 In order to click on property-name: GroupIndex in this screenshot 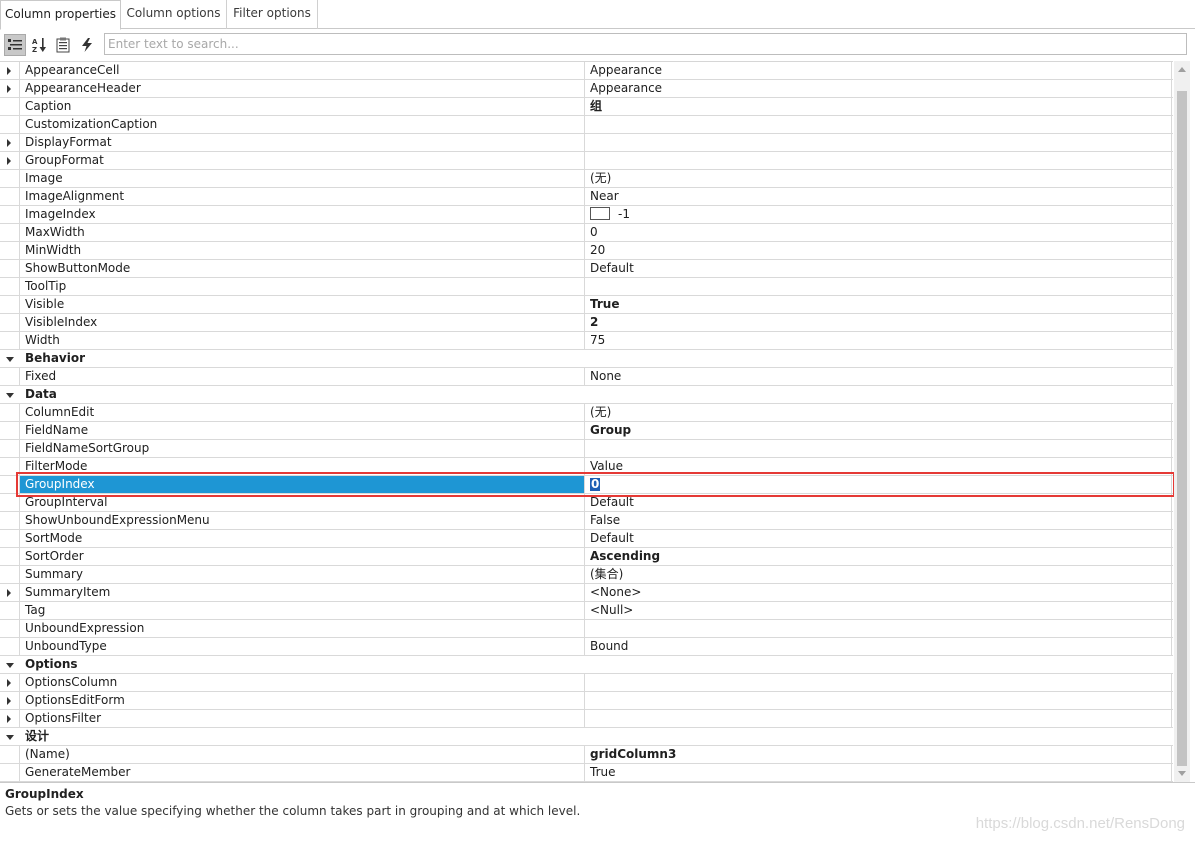, I will do `click(302, 484)`.